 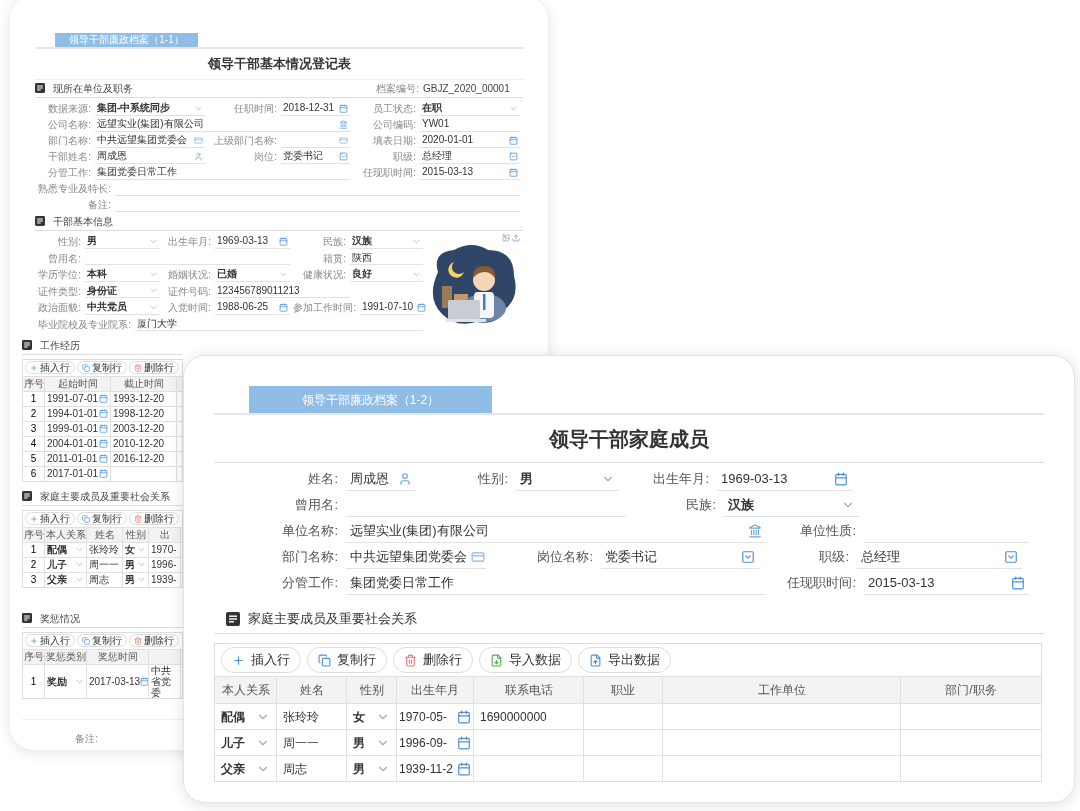 What do you see at coordinates (506, 237) in the screenshot?
I see `image-icon` at bounding box center [506, 237].